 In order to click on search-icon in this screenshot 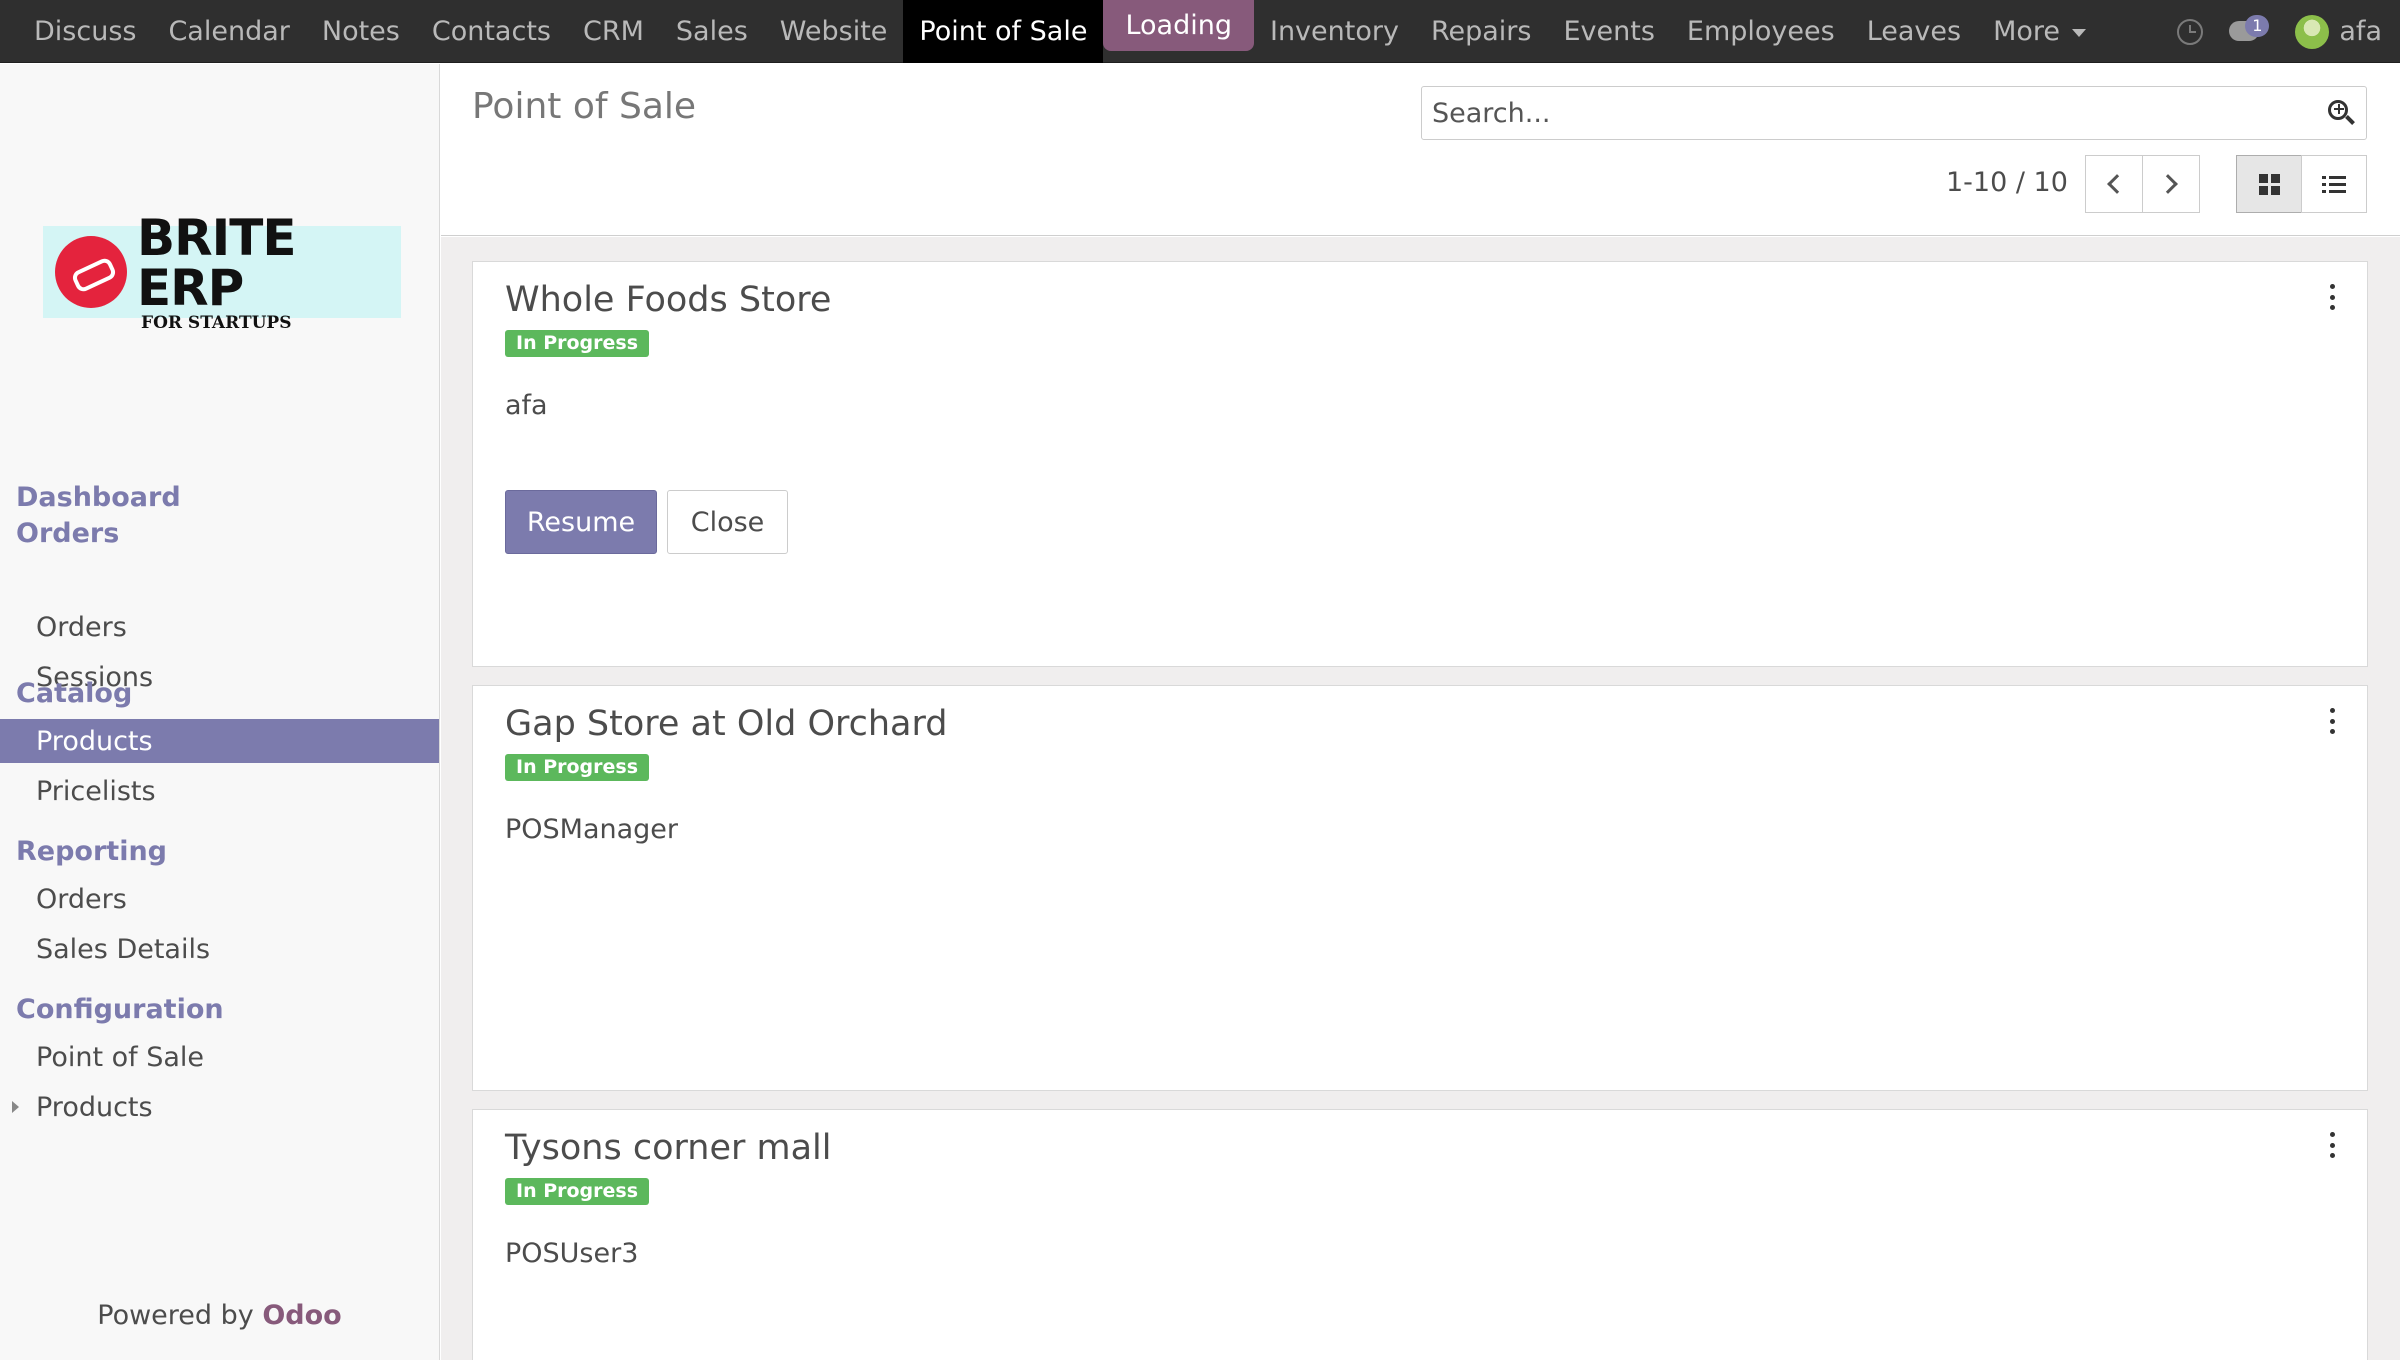, I will do `click(2341, 113)`.